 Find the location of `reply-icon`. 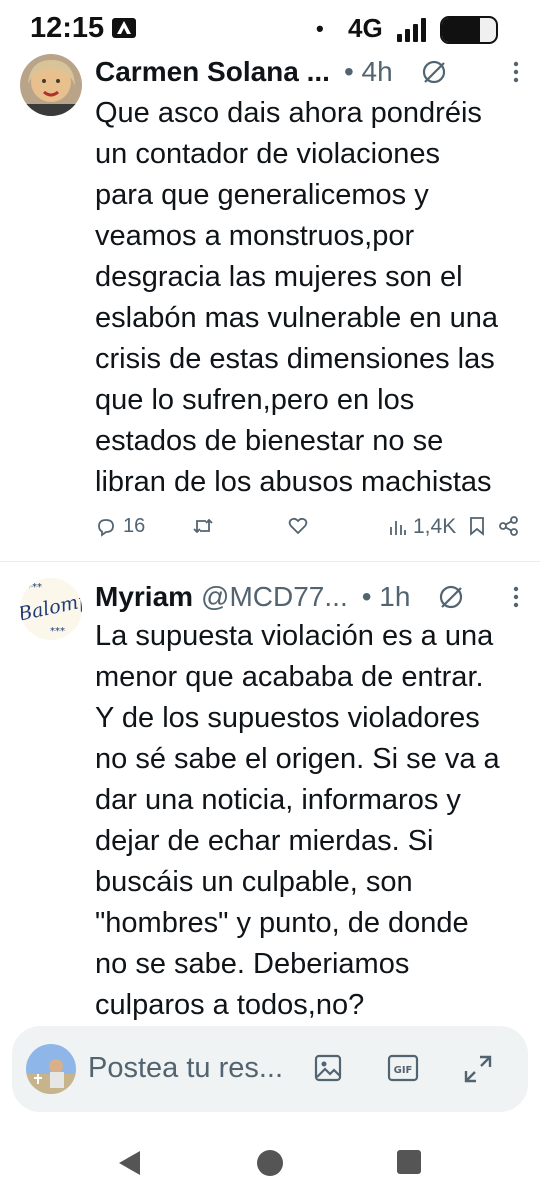

reply-icon is located at coordinates (106, 527).